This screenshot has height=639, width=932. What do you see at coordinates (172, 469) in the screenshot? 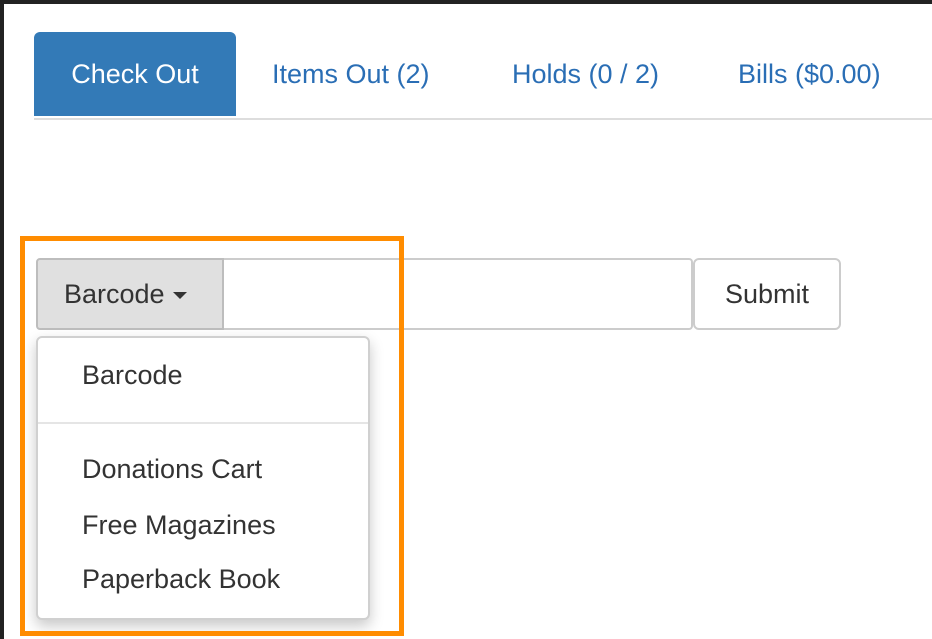
I see `menu-item-donations-cart: Donations Cart` at bounding box center [172, 469].